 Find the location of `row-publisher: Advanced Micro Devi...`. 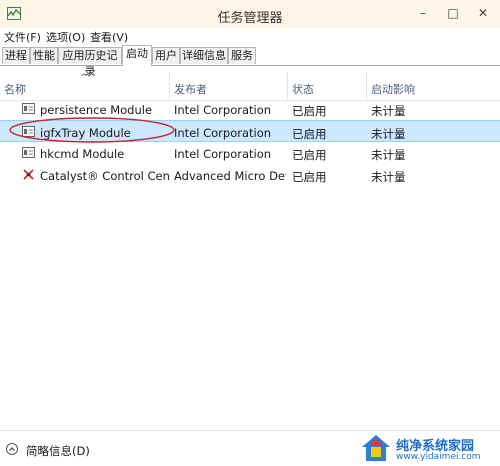

row-publisher: Advanced Micro Devi... is located at coordinates (230, 176).